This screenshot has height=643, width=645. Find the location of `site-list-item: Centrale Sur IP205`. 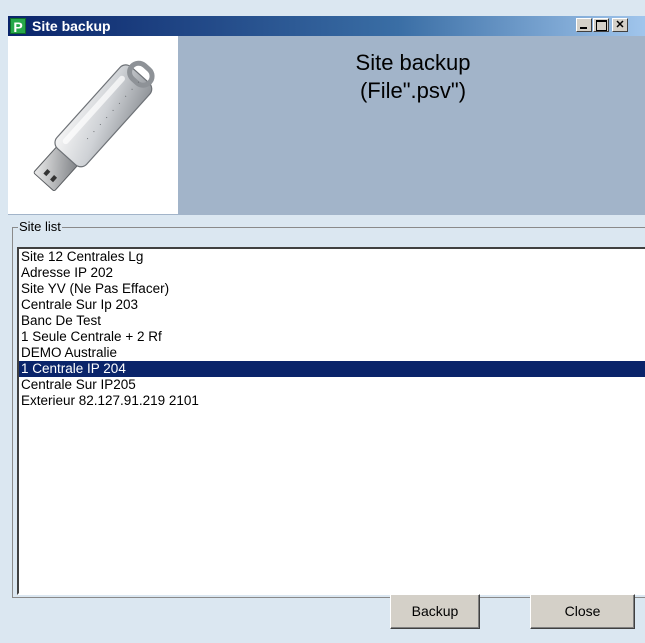

site-list-item: Centrale Sur IP205 is located at coordinates (332, 385).